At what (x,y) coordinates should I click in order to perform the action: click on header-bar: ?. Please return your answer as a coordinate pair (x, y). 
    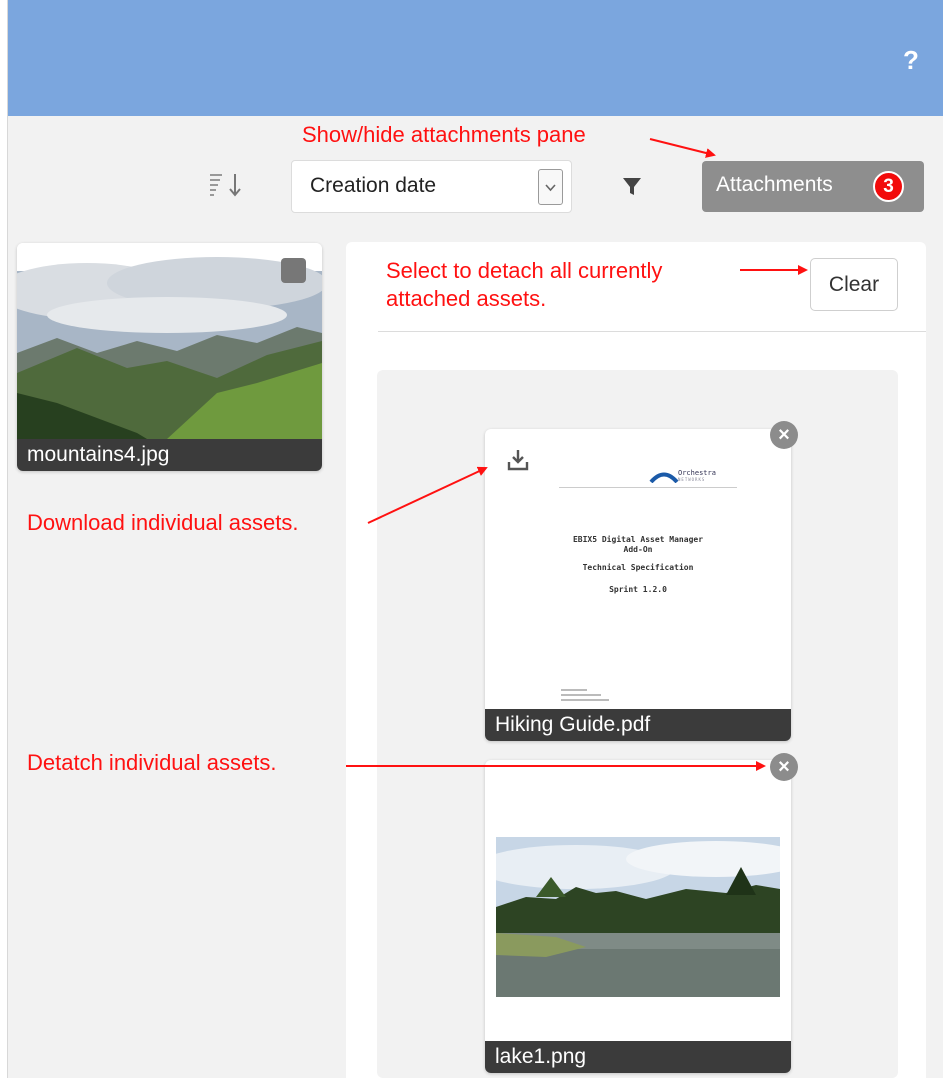
    Looking at the image, I should click on (475, 58).